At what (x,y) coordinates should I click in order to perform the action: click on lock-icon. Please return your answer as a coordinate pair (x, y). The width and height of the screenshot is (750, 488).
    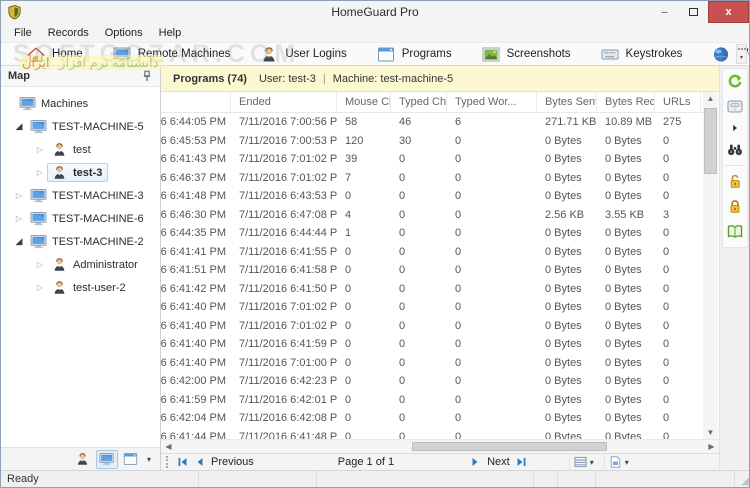
    Looking at the image, I should click on (735, 206).